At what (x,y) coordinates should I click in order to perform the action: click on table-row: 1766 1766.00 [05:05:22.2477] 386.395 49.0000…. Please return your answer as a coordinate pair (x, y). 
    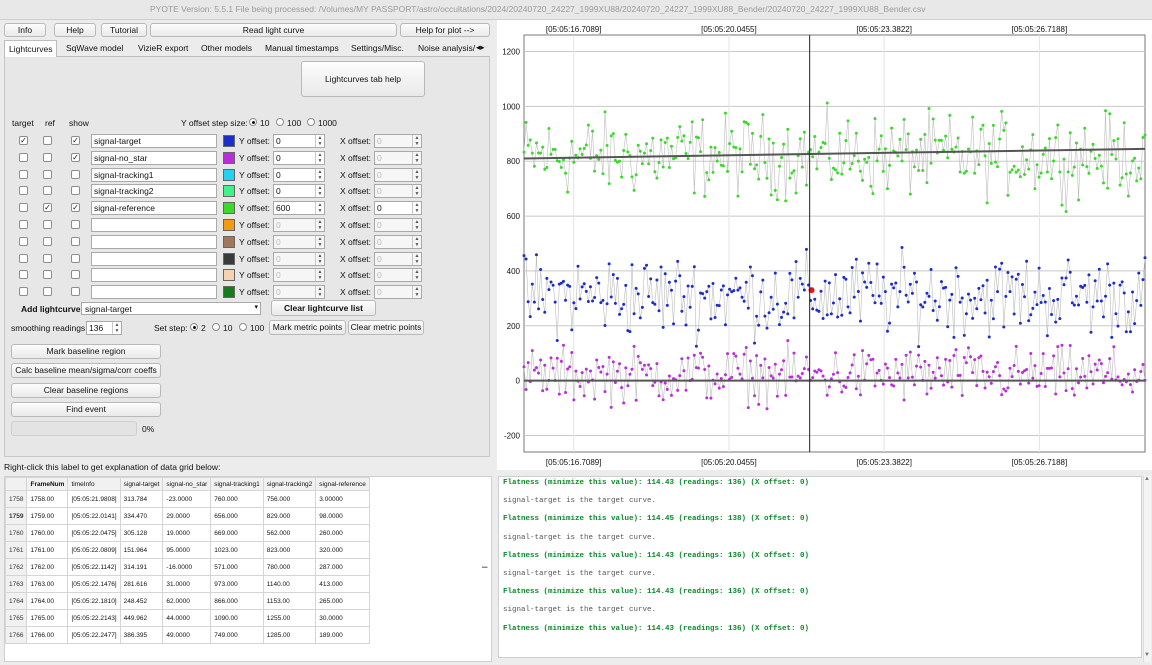
    Looking at the image, I should click on (187, 635).